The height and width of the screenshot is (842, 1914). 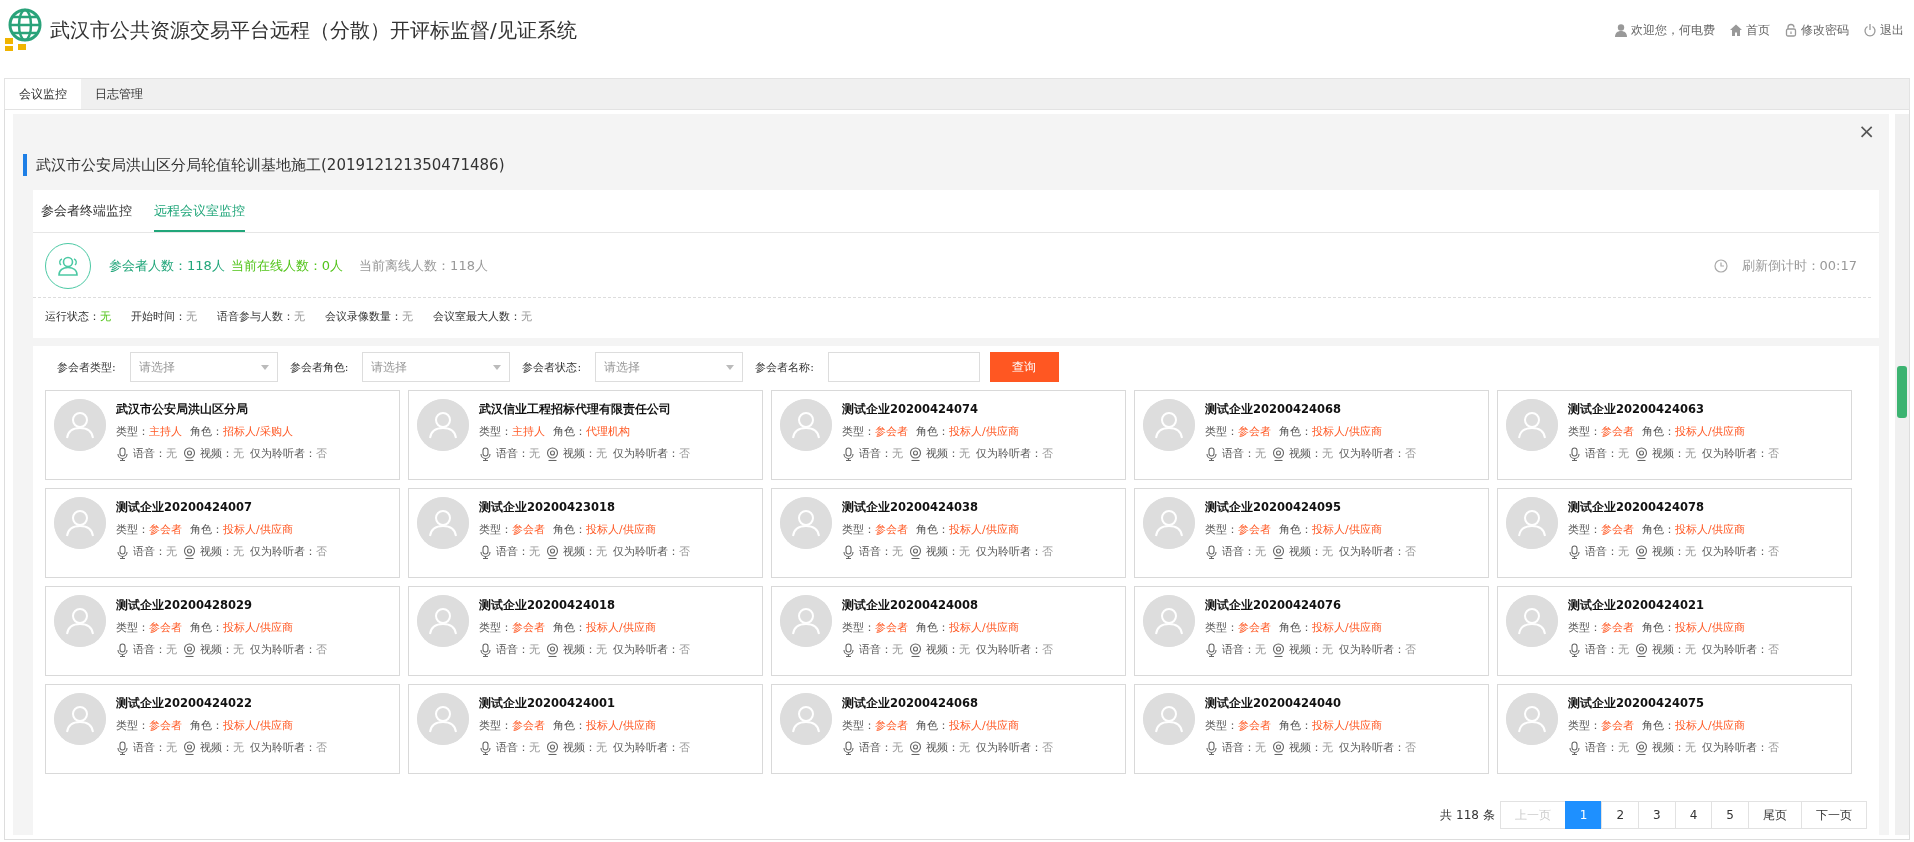 I want to click on tab: 日志管理, so click(x=119, y=94).